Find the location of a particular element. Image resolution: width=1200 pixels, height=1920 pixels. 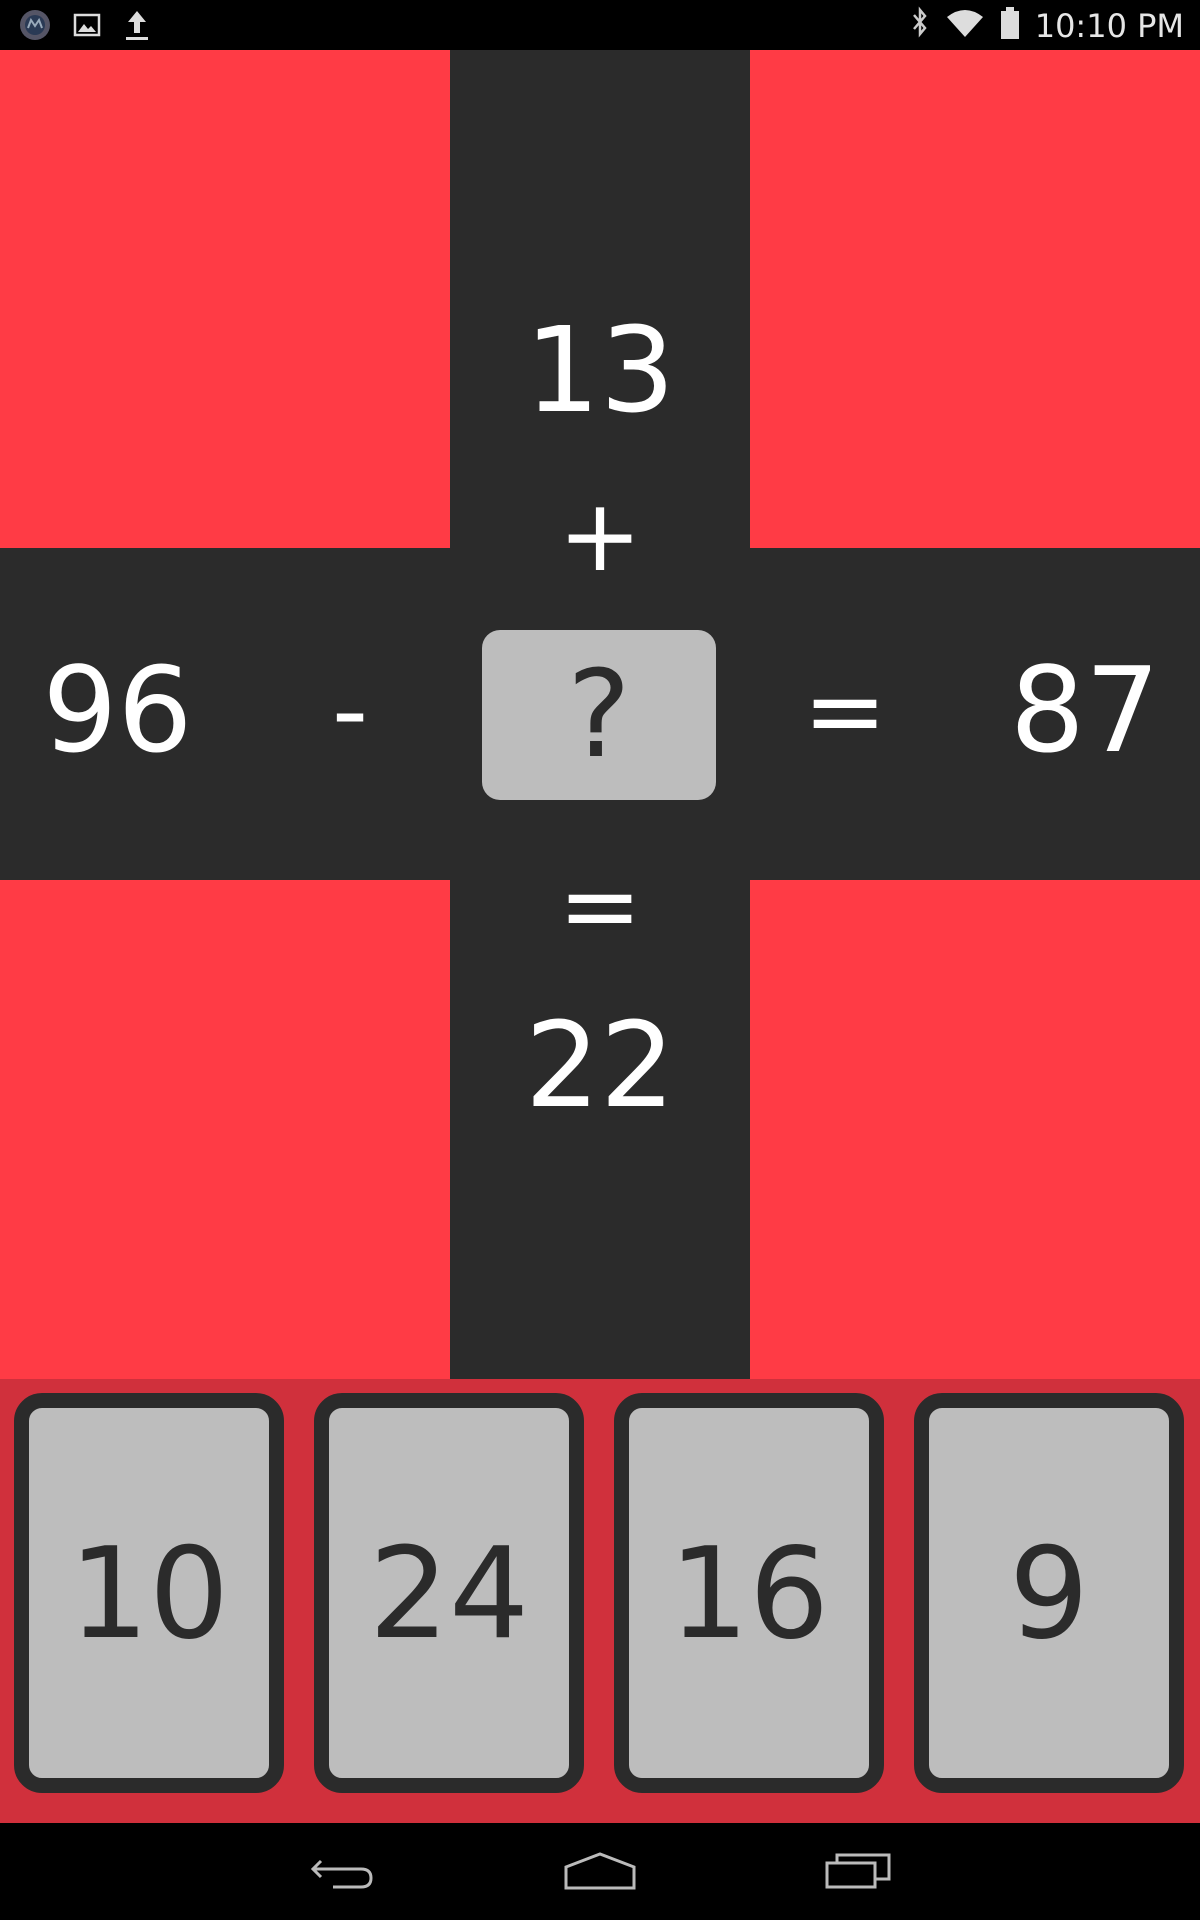

corner-panel-top-right is located at coordinates (975, 299).